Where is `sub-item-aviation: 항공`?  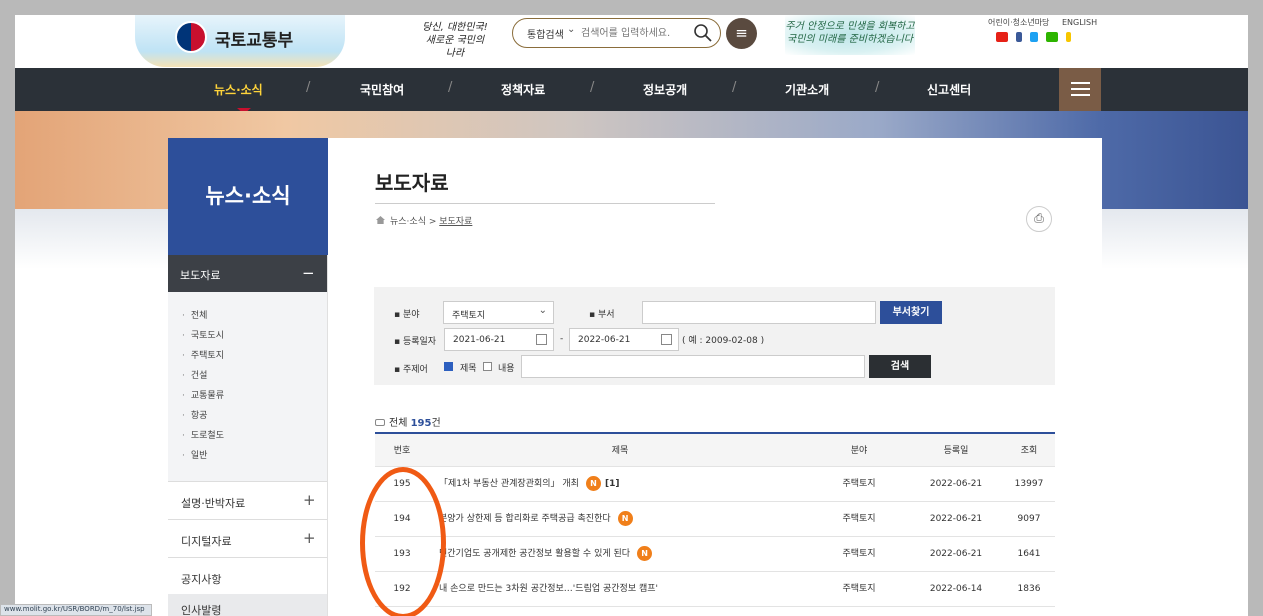
sub-item-aviation: 항공 is located at coordinates (203, 419).